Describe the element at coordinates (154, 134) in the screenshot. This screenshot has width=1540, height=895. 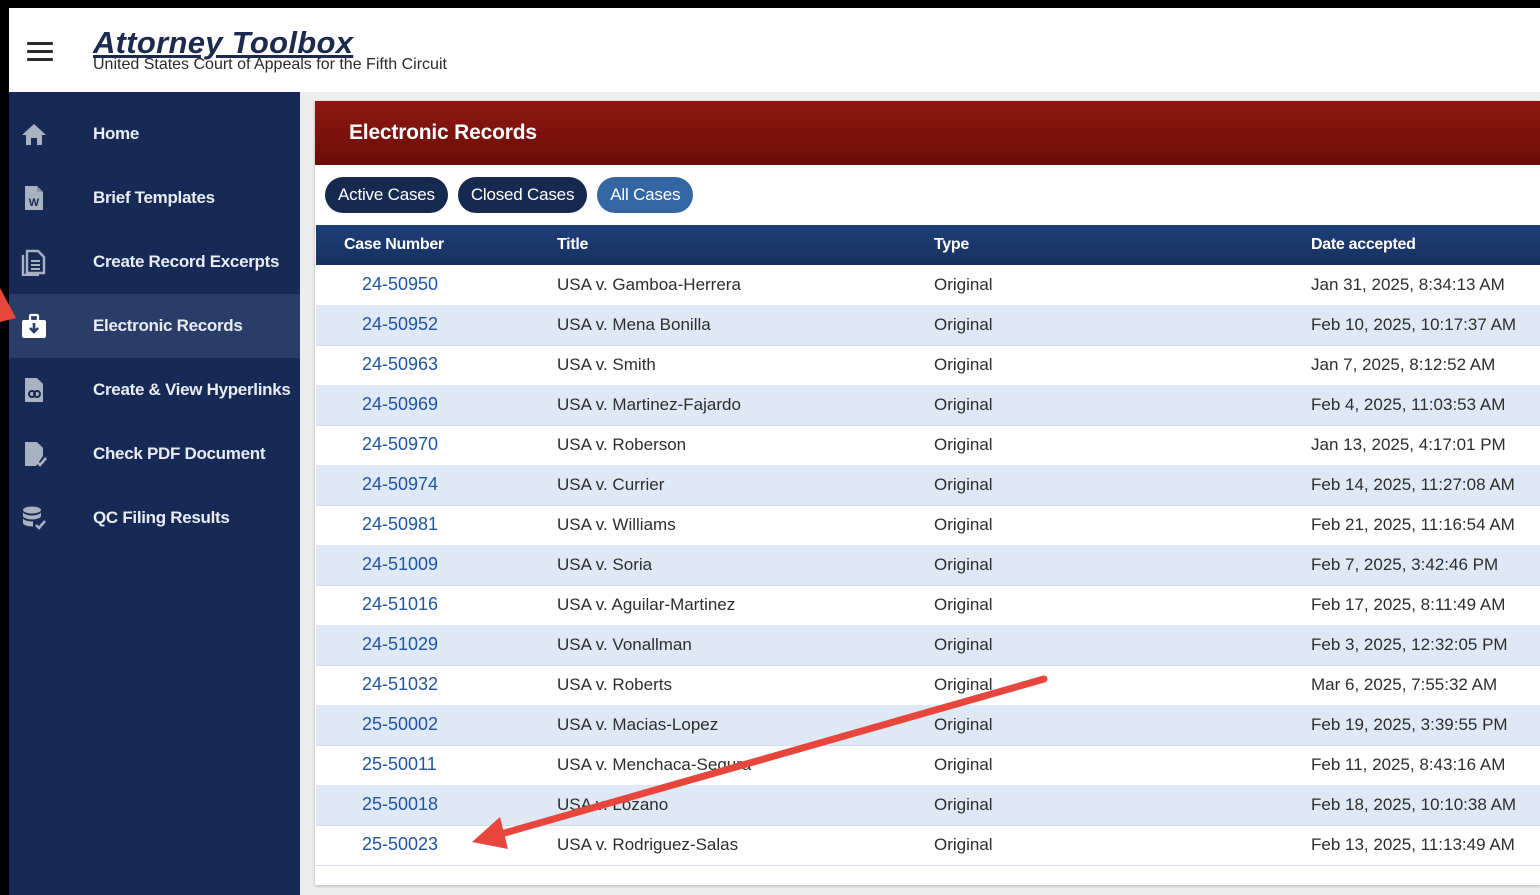
I see `sidebar-item-home: Home` at that location.